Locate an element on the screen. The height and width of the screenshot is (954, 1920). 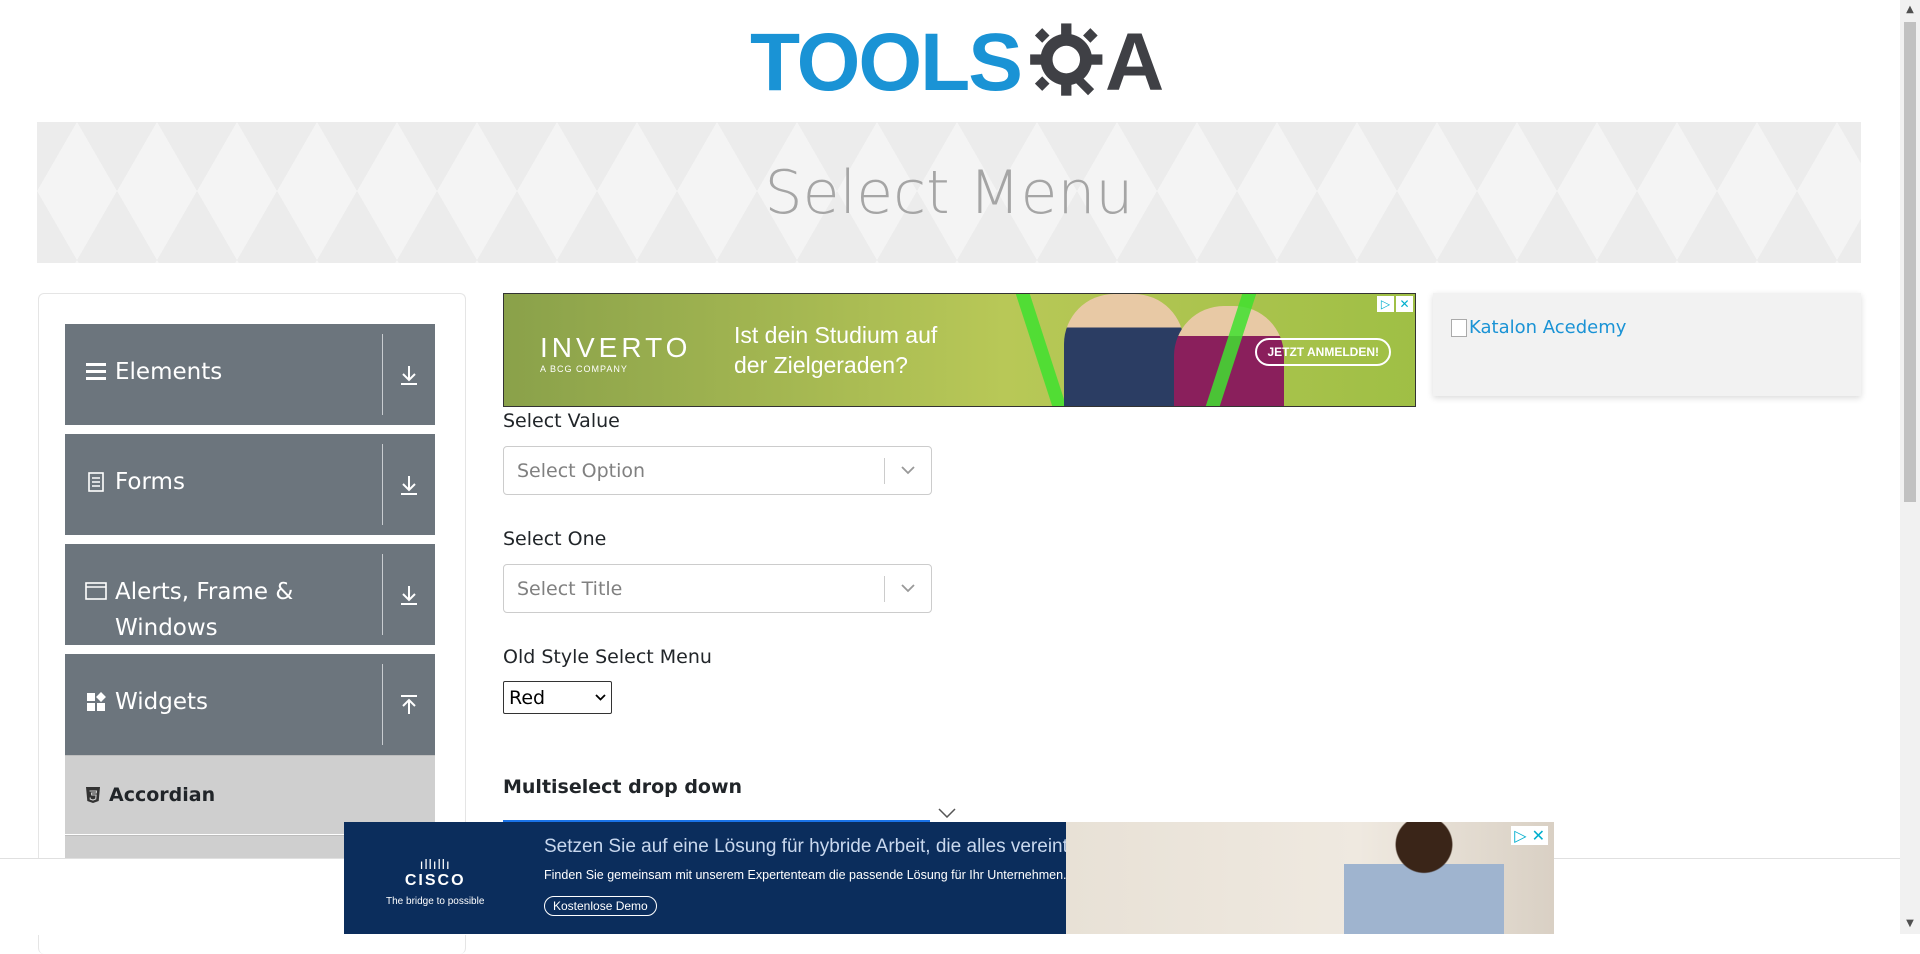
ad-brand: ıllıllı CISCO The bridge to possible is located at coordinates (435, 881).